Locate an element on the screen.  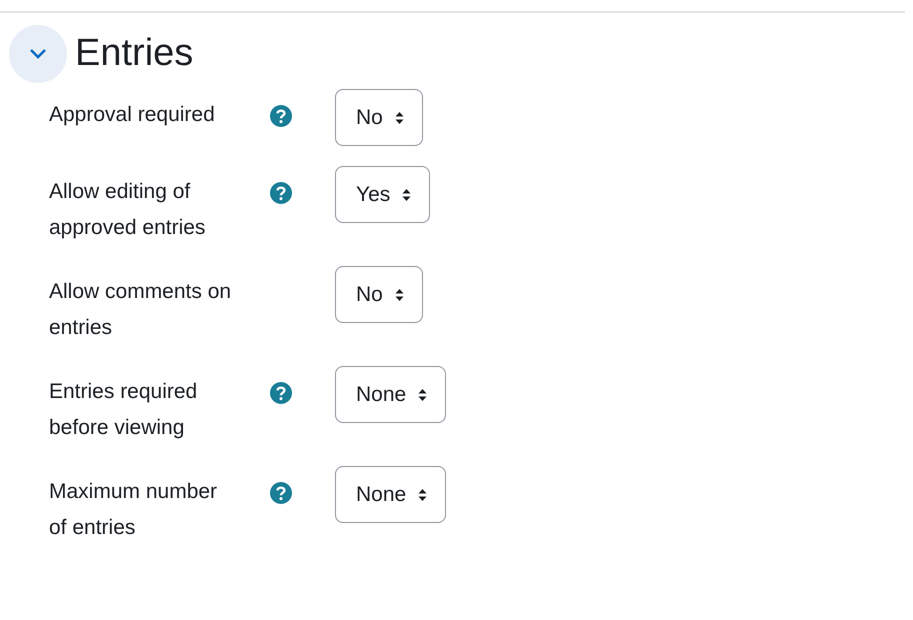
field-label: Allow comments on entries is located at coordinates (140, 310).